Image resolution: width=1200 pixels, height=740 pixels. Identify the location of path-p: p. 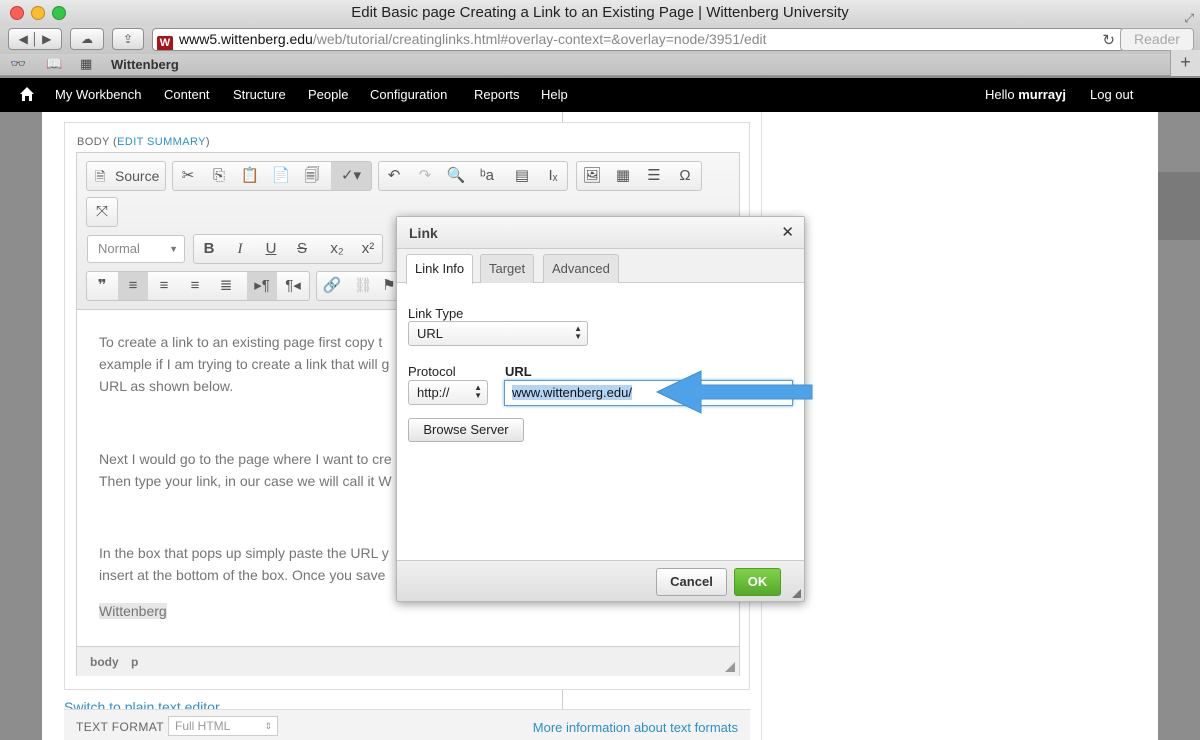
(134, 662).